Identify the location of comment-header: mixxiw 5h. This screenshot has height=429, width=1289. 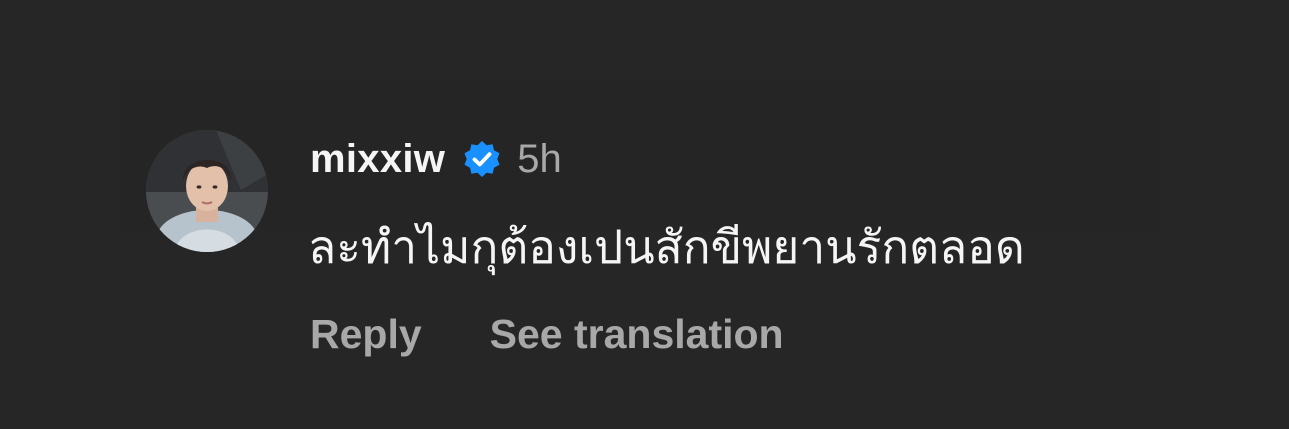
(436, 159).